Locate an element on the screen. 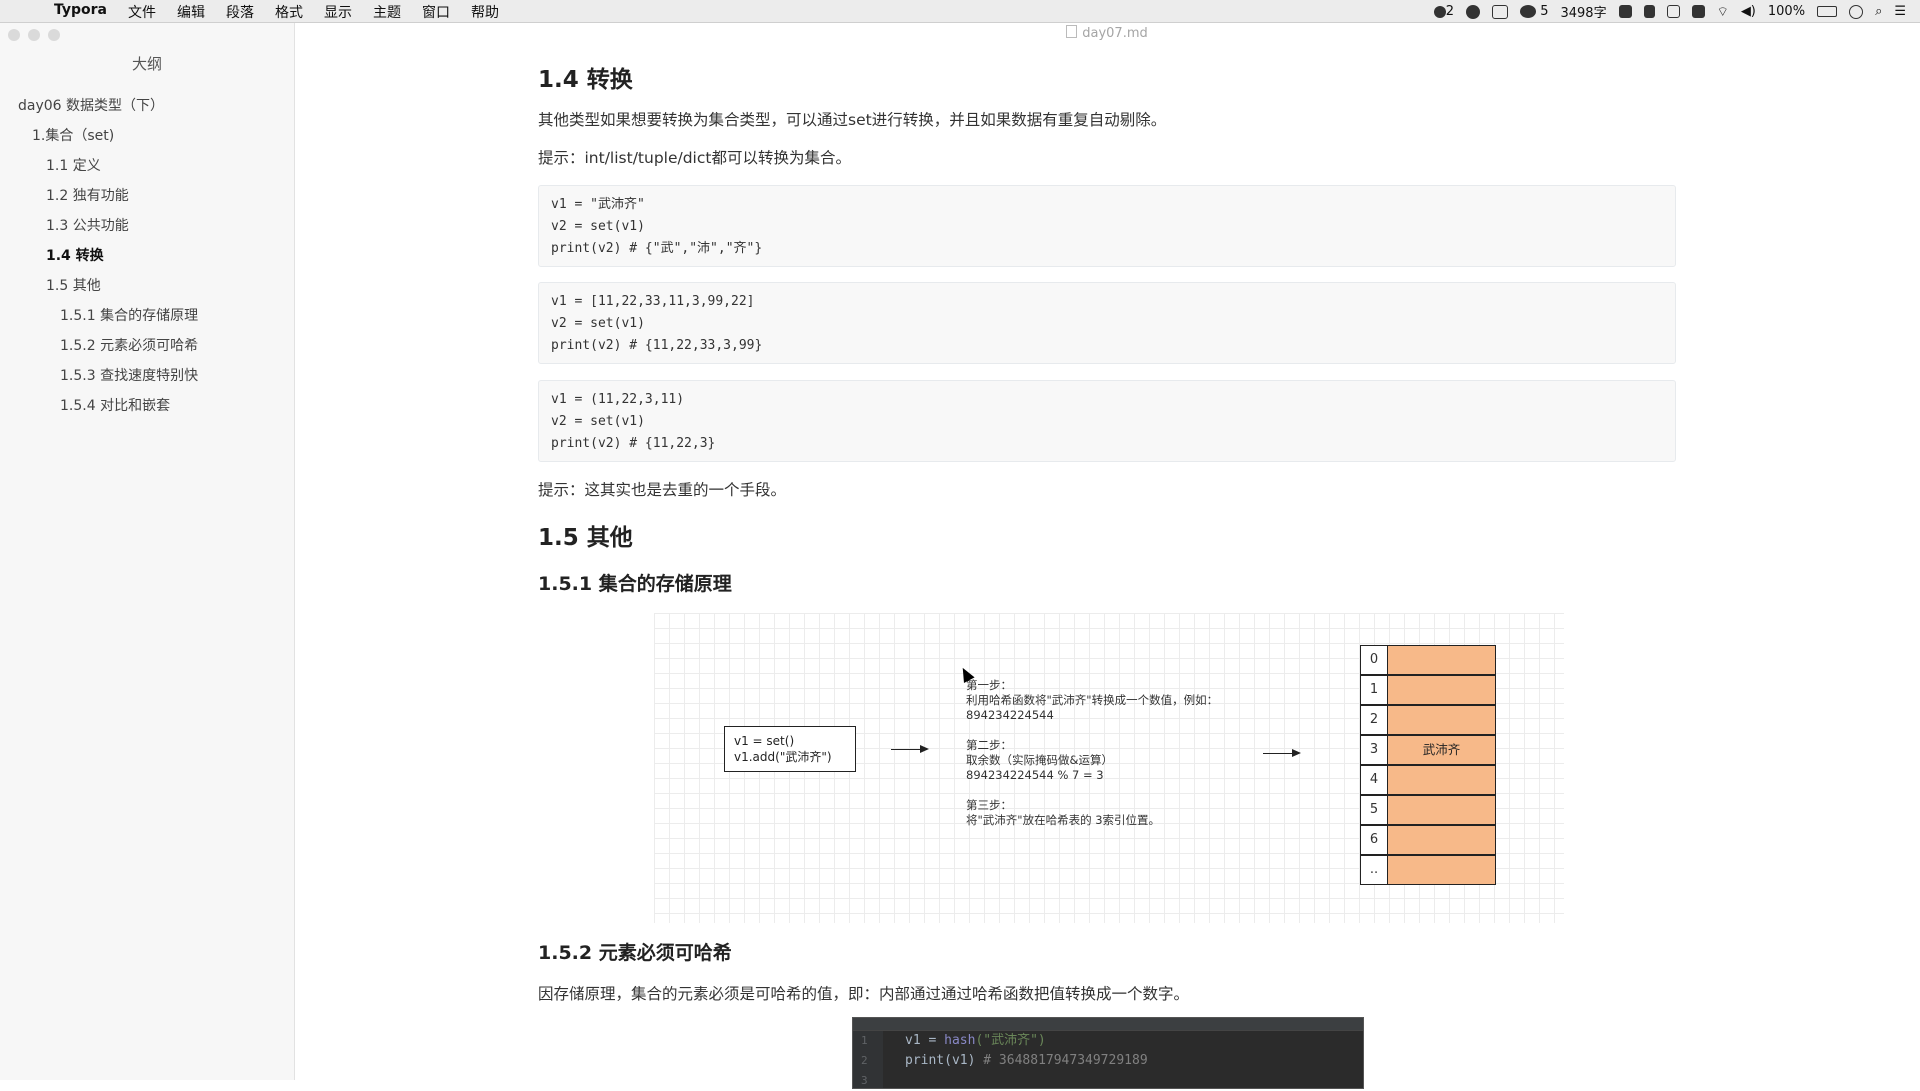 This screenshot has width=1920, height=1091. hash-index: .. is located at coordinates (1374, 869).